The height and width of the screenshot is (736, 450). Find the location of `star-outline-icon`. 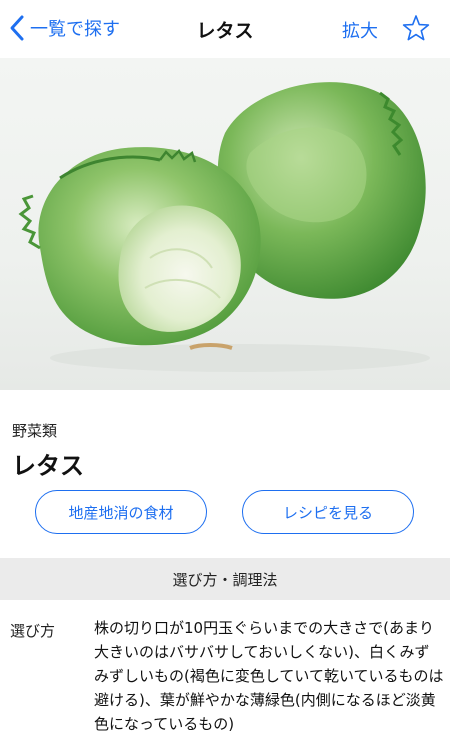

star-outline-icon is located at coordinates (416, 28).